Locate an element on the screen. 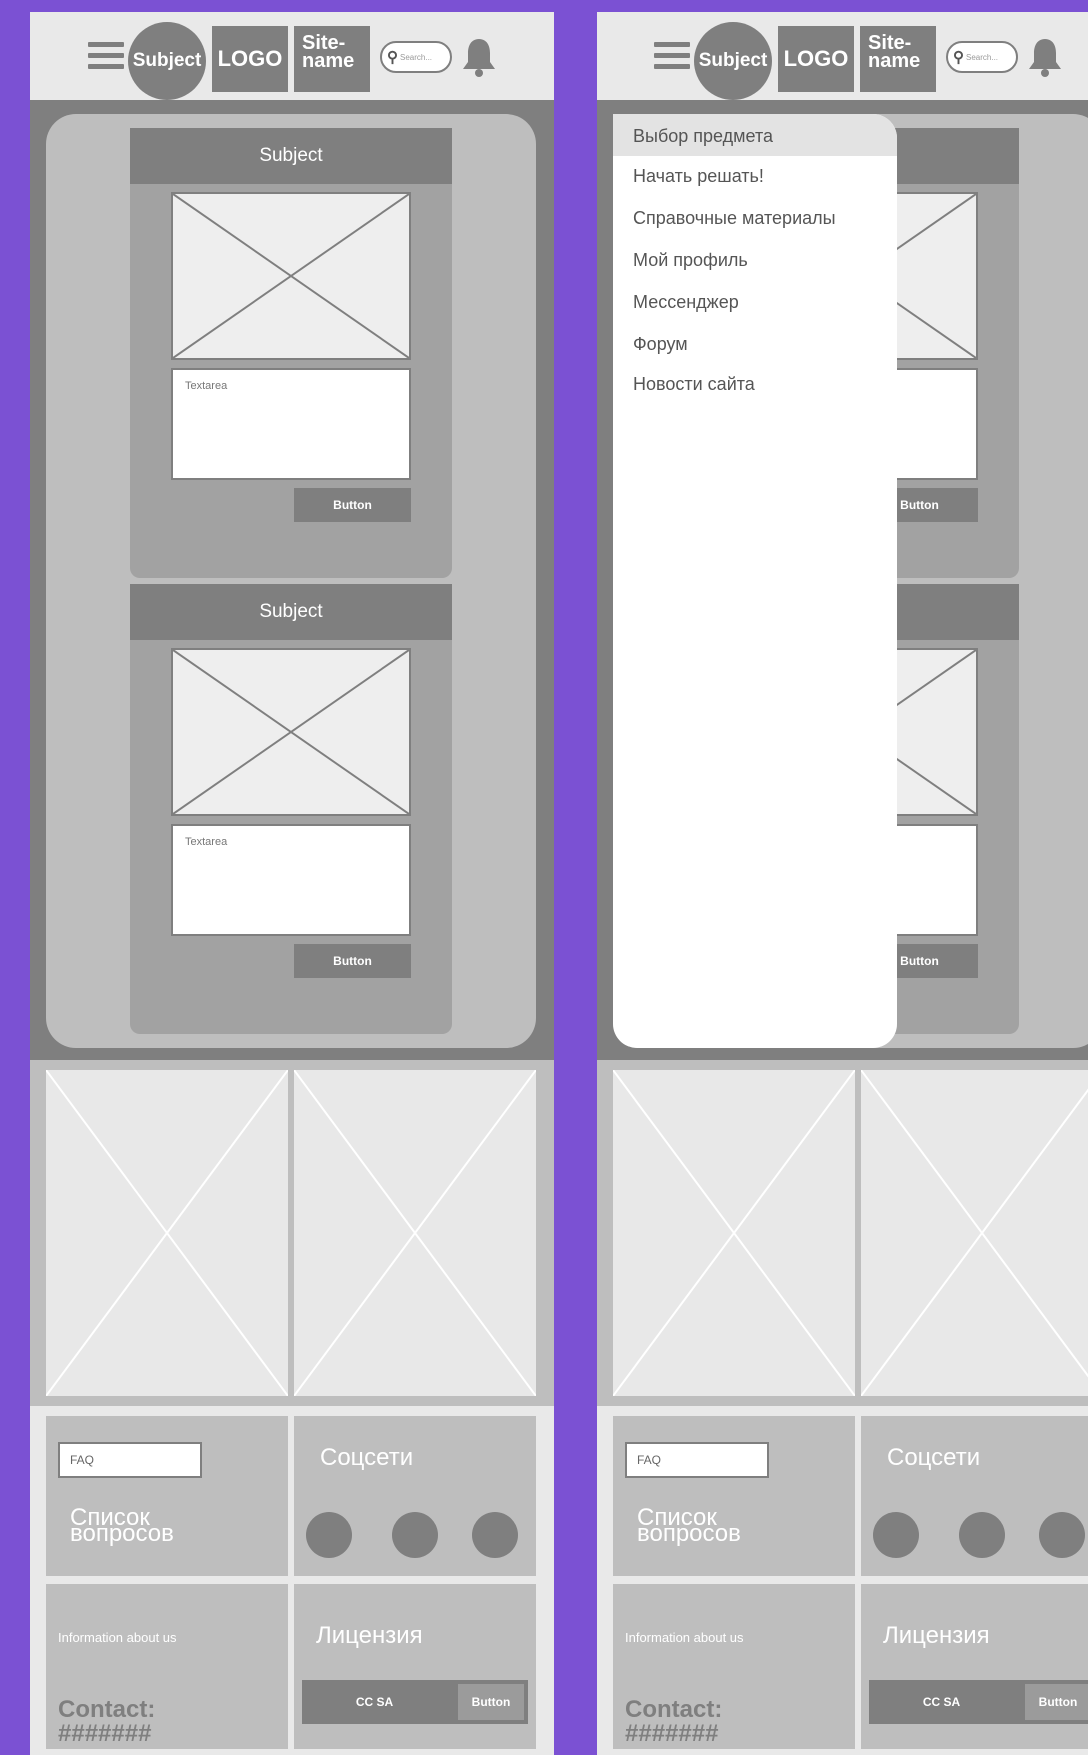 Image resolution: width=1088 pixels, height=1755 pixels. menu-item-reference-materials: Справочные материалы is located at coordinates (734, 218).